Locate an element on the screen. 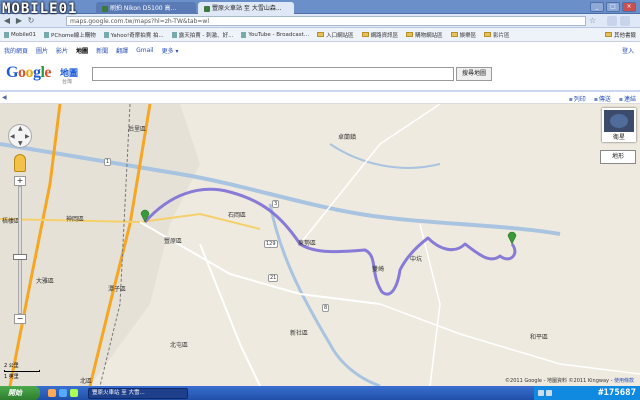  road-shield: 1 is located at coordinates (108, 162).